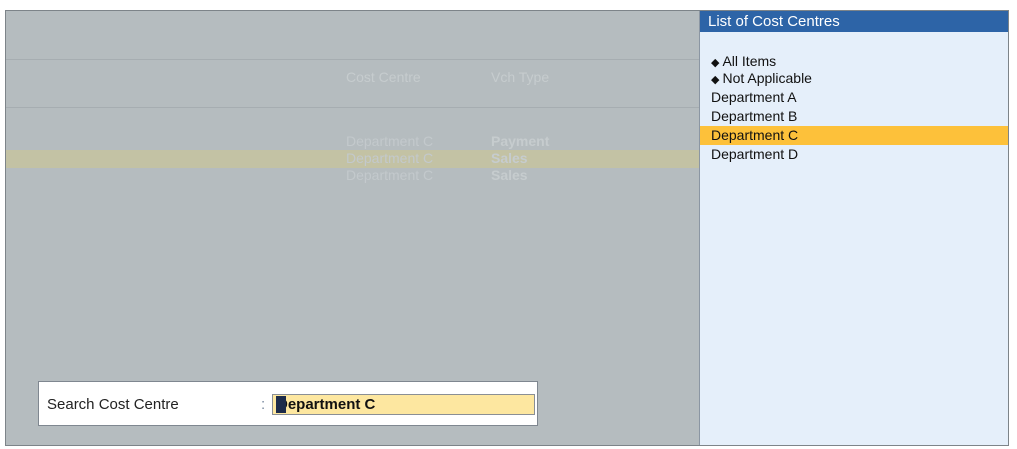  Describe the element at coordinates (520, 77) in the screenshot. I see `column-header-vch-type: Vch Type` at that location.